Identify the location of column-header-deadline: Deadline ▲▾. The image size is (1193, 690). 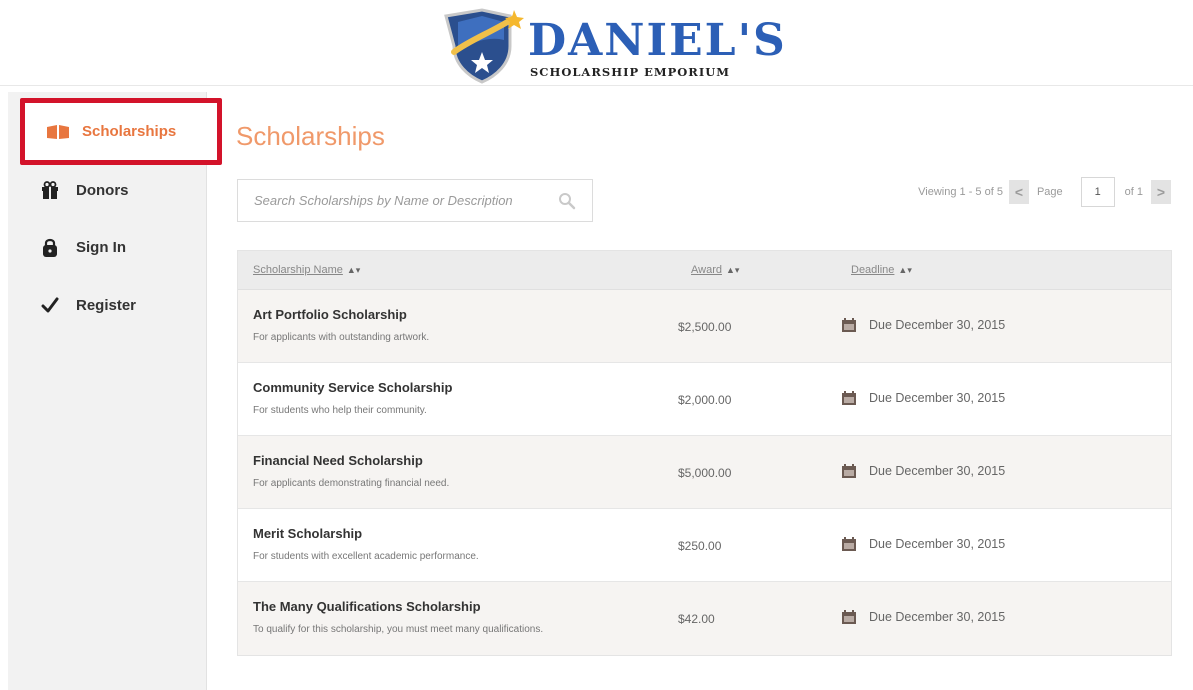
(881, 270).